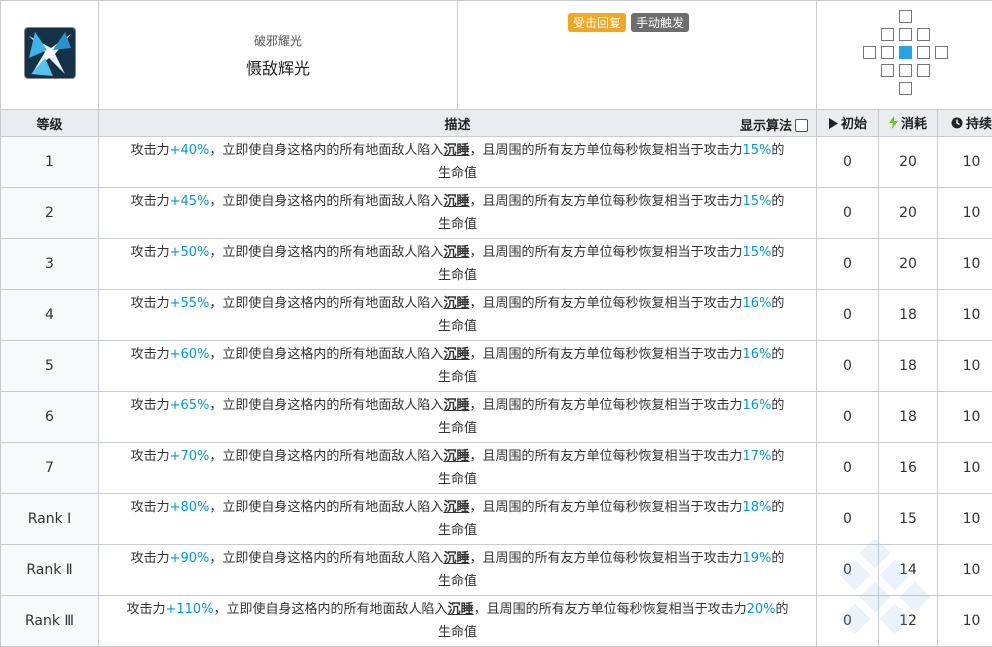 The height and width of the screenshot is (647, 992). I want to click on range-cell, so click(904, 55).